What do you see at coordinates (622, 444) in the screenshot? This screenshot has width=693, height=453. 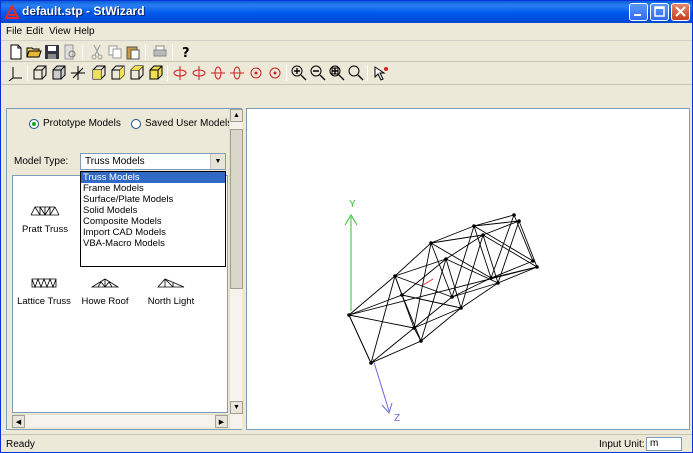 I see `input-unit-label: Input Unit:` at bounding box center [622, 444].